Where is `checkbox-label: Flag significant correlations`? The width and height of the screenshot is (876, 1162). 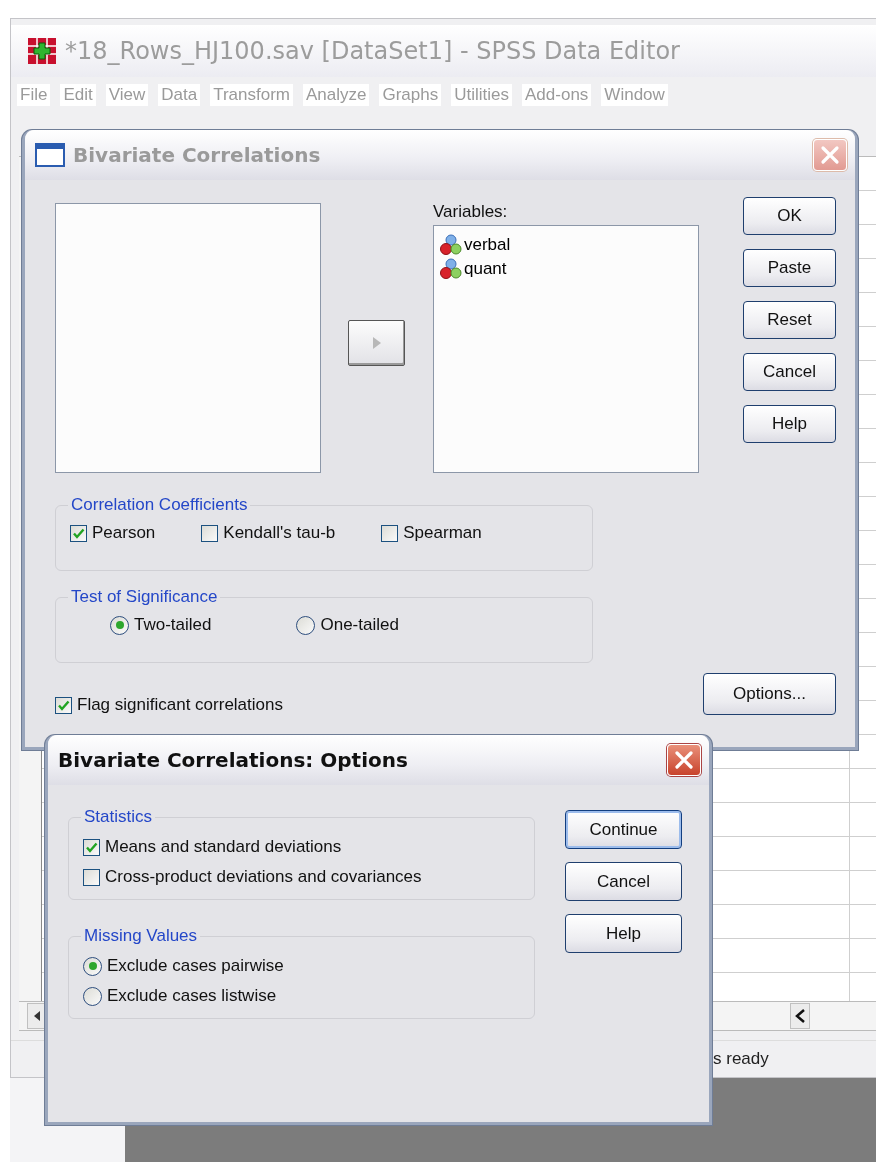 checkbox-label: Flag significant correlations is located at coordinates (180, 705).